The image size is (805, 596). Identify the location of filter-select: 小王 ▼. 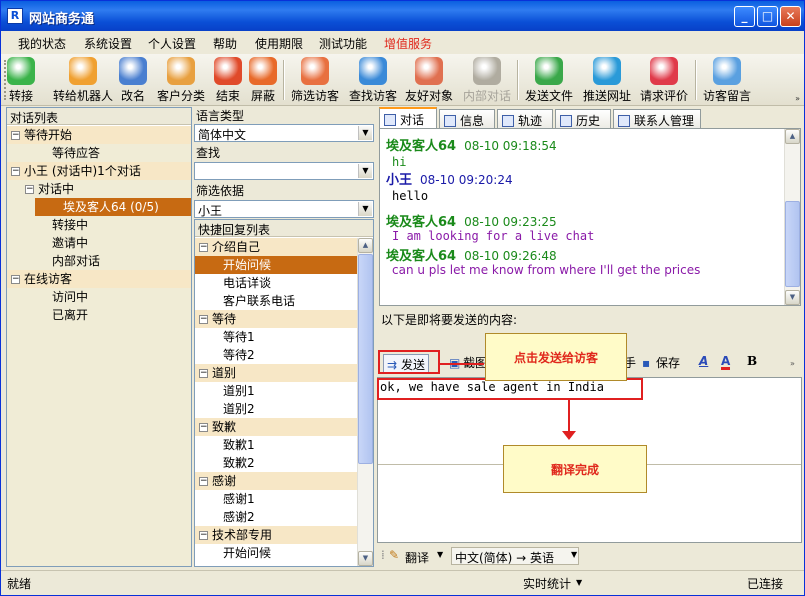
(284, 209).